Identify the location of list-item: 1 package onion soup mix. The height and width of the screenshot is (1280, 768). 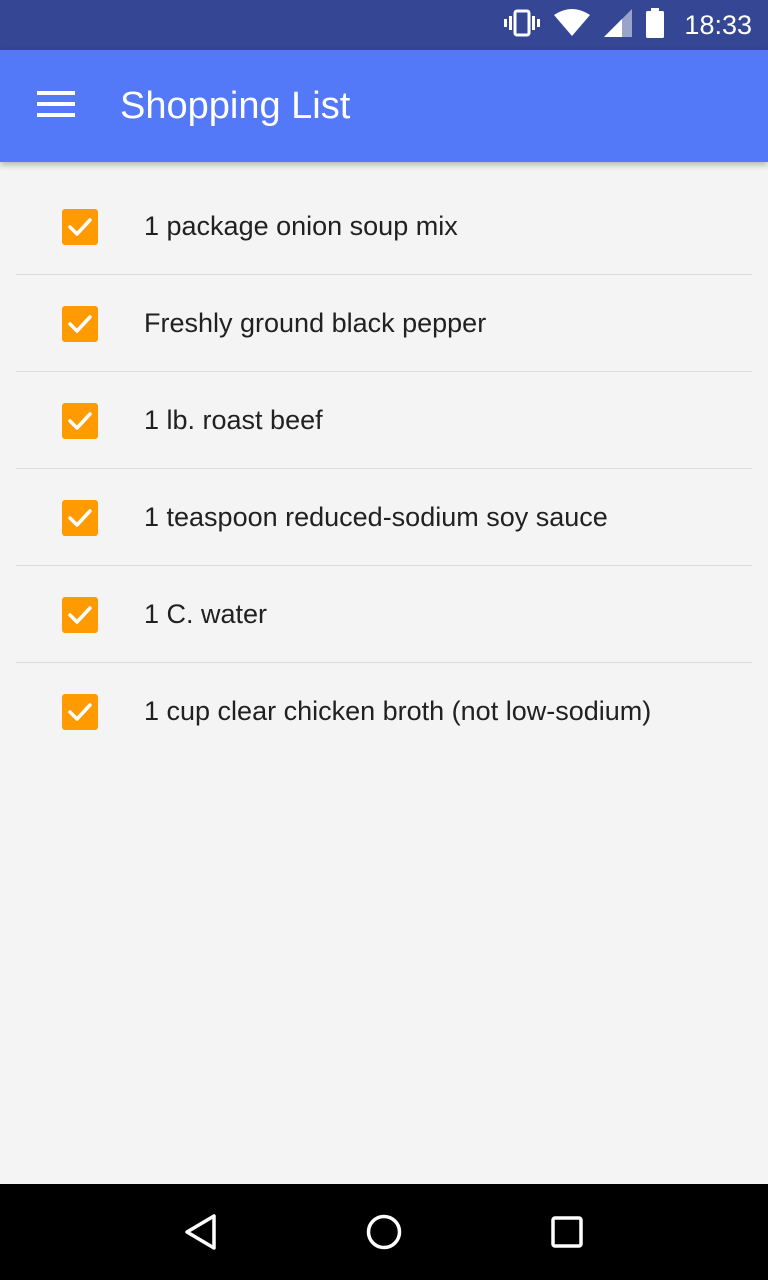
(384, 226).